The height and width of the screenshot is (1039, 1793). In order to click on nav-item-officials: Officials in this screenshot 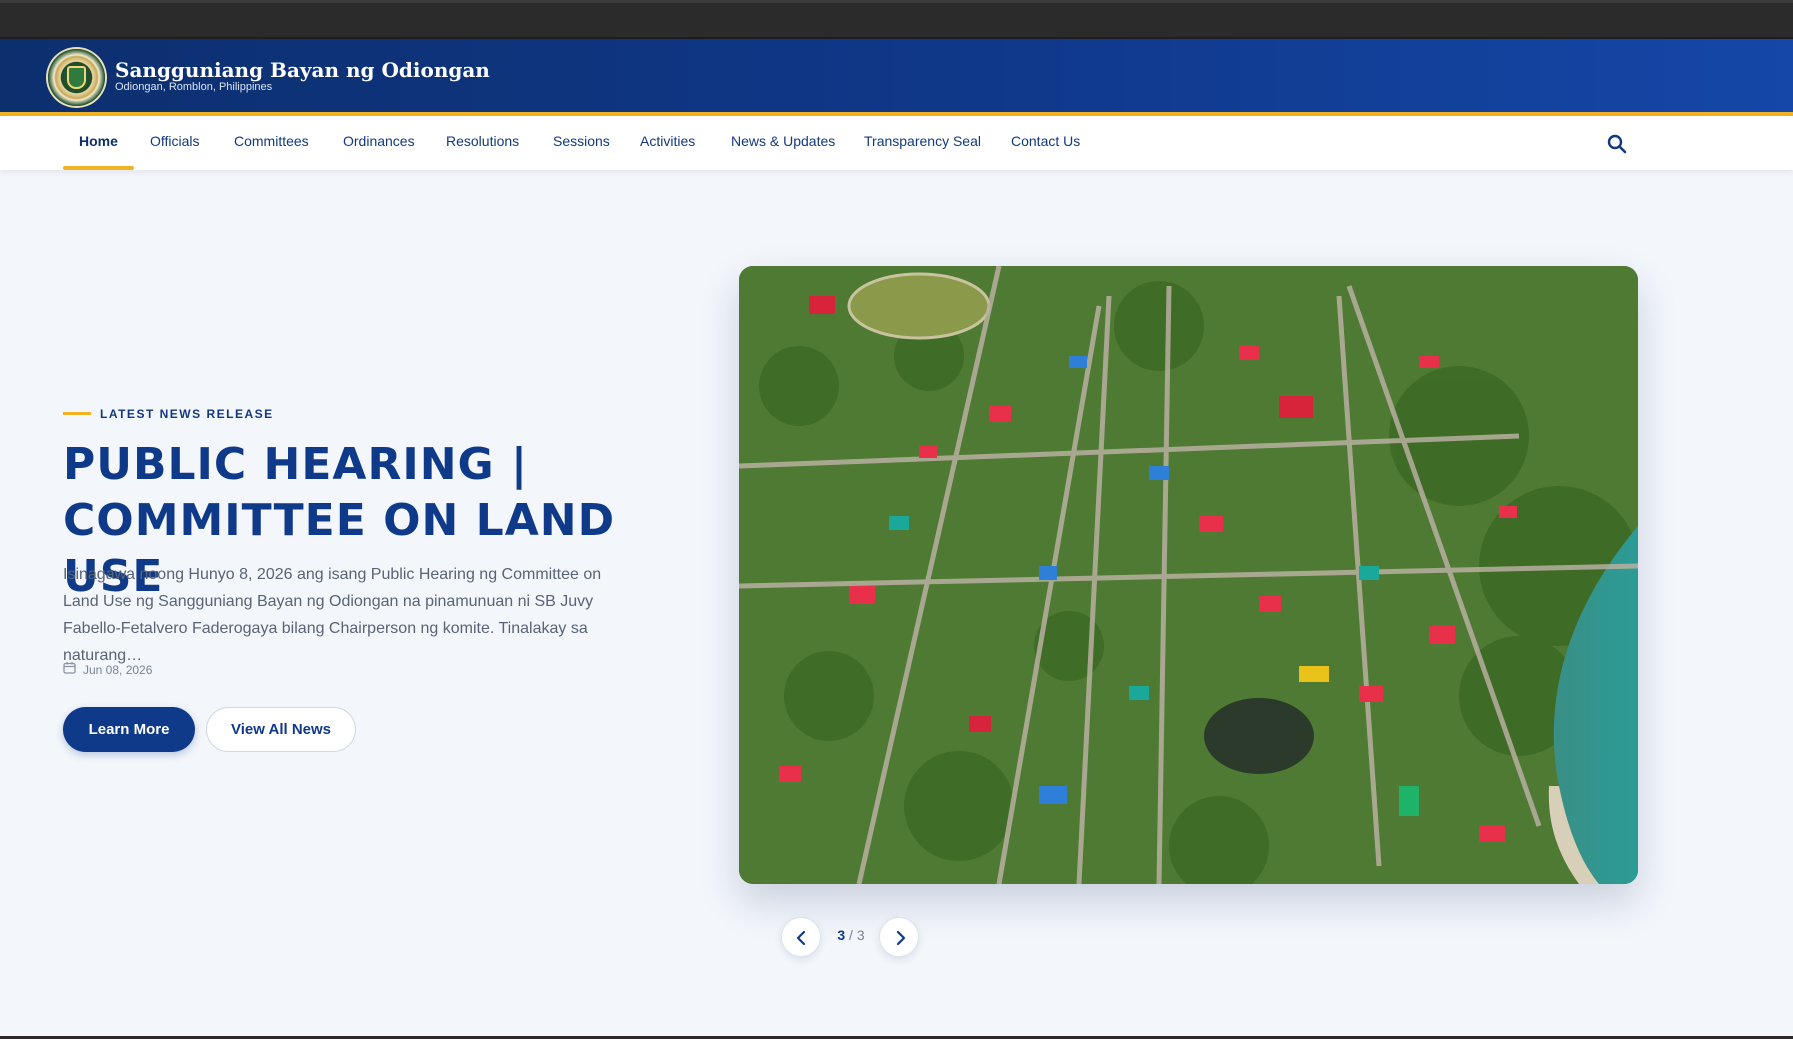, I will do `click(175, 143)`.